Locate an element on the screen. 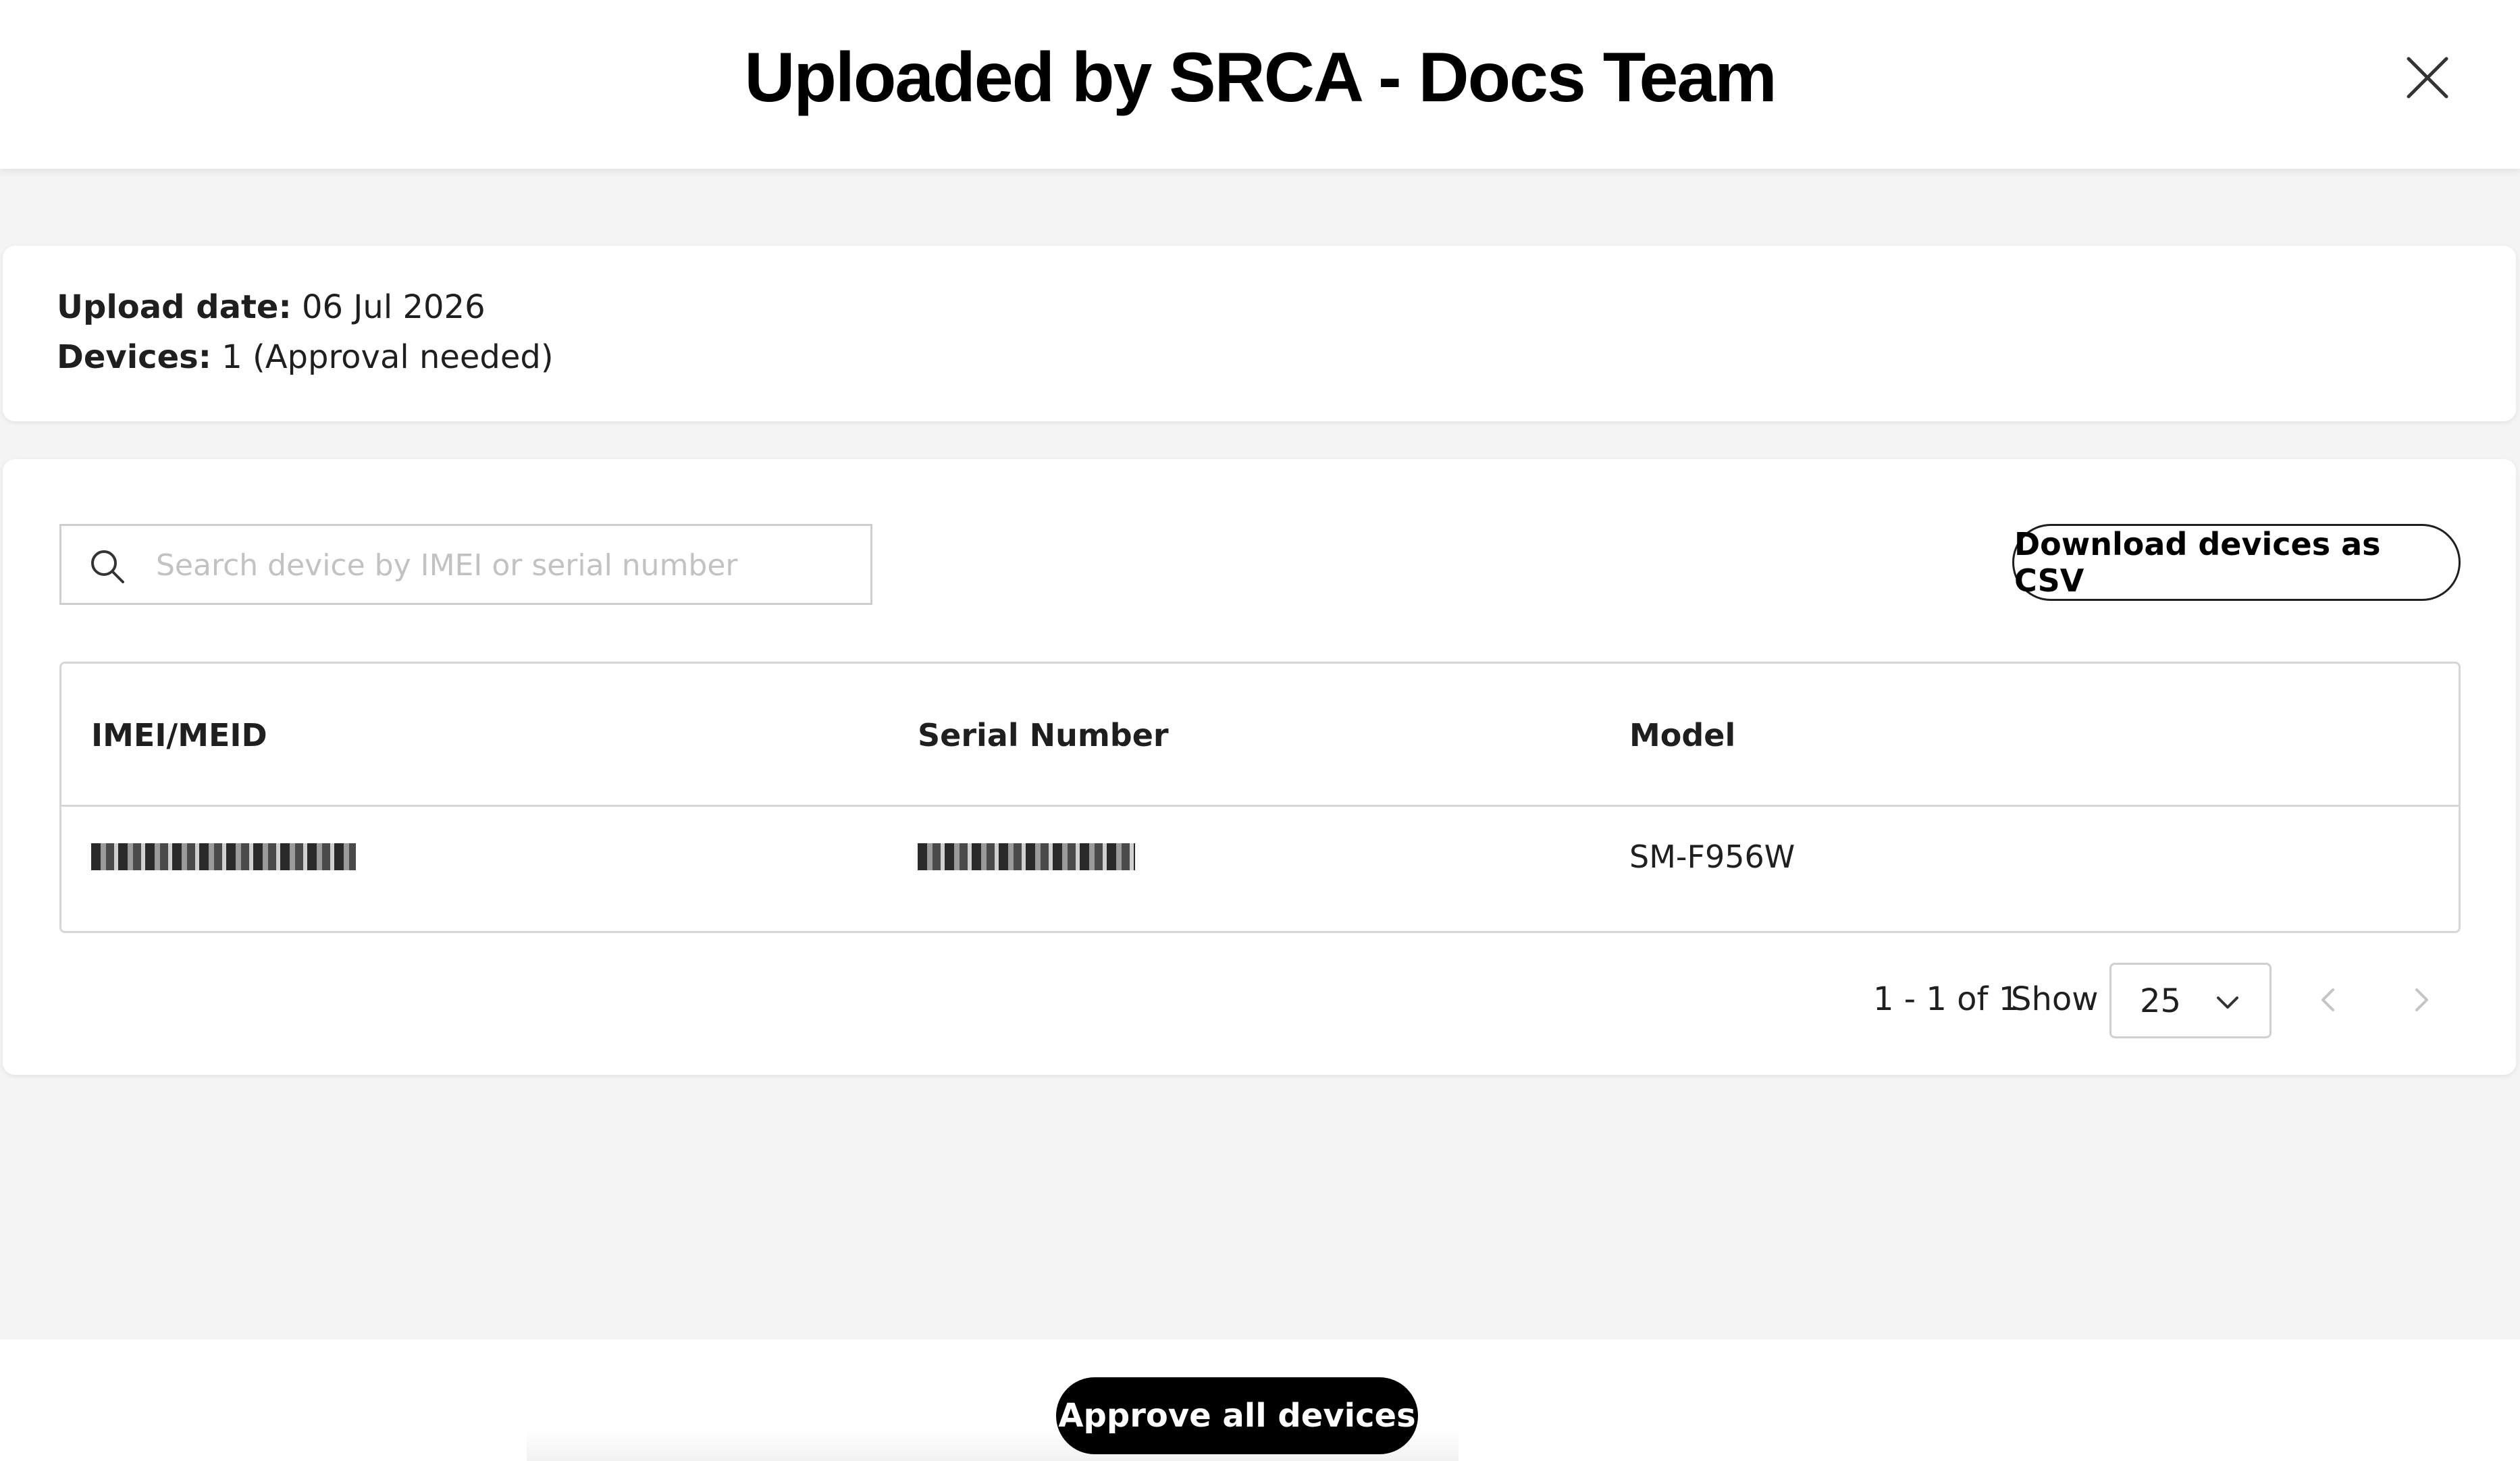 This screenshot has height=1461, width=2520. page-size-value: 25 is located at coordinates (2161, 1001).